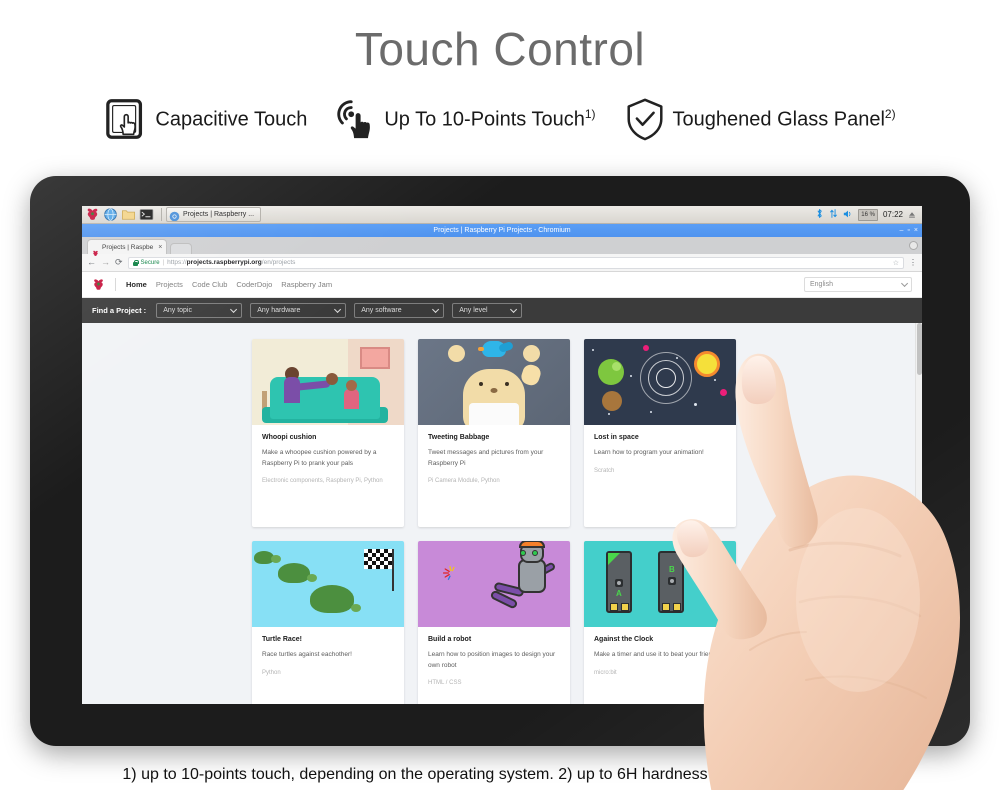  What do you see at coordinates (494, 382) in the screenshot?
I see `bear-with-bird-illustration` at bounding box center [494, 382].